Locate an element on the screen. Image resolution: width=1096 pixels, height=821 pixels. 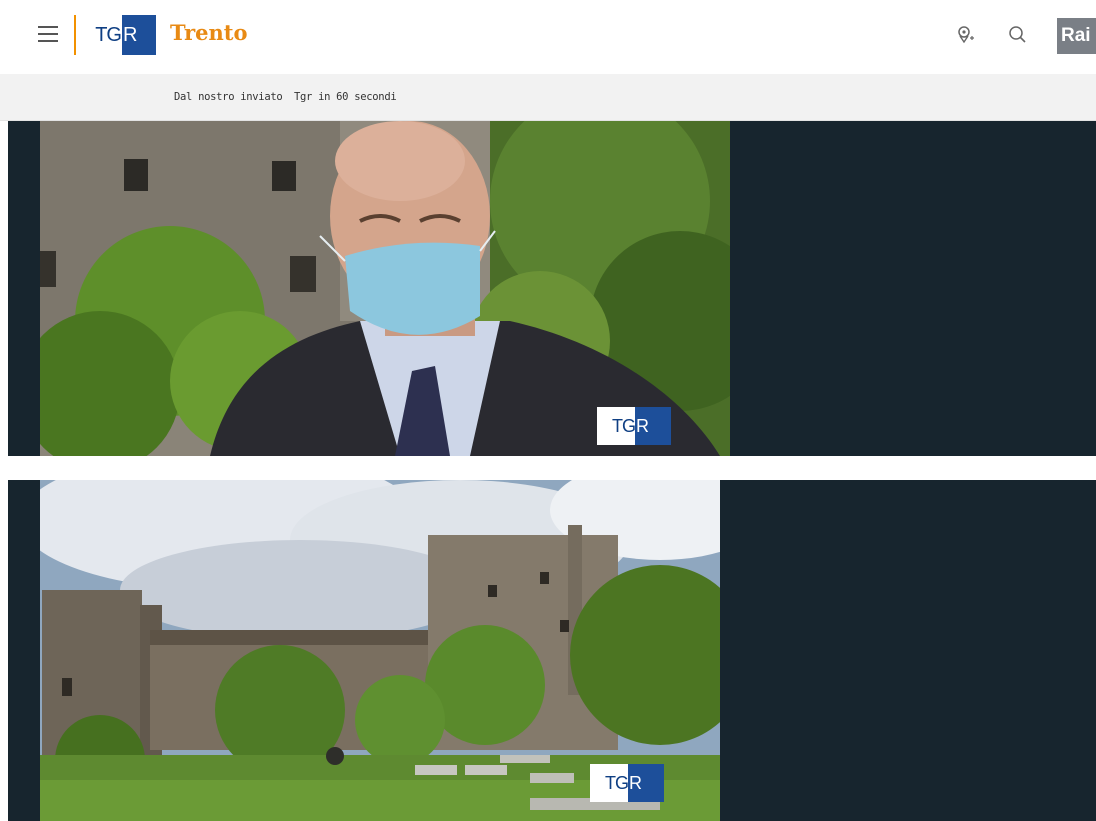
tgr-logo: TG R is located at coordinates (115, 35).